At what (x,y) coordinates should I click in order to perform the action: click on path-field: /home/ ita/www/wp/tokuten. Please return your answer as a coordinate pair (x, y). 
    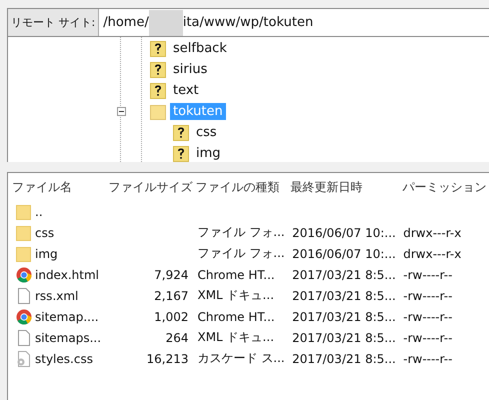
    Looking at the image, I should click on (294, 22).